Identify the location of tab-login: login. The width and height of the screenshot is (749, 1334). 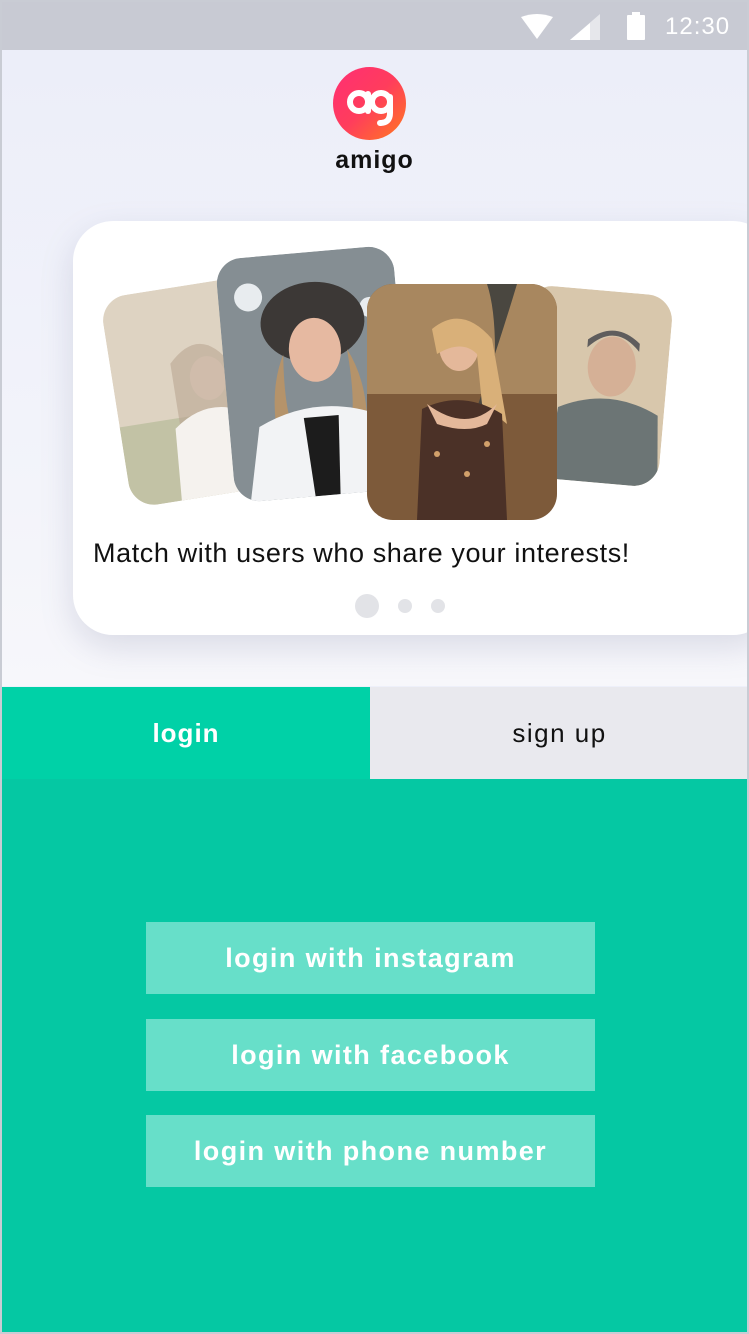
(186, 733).